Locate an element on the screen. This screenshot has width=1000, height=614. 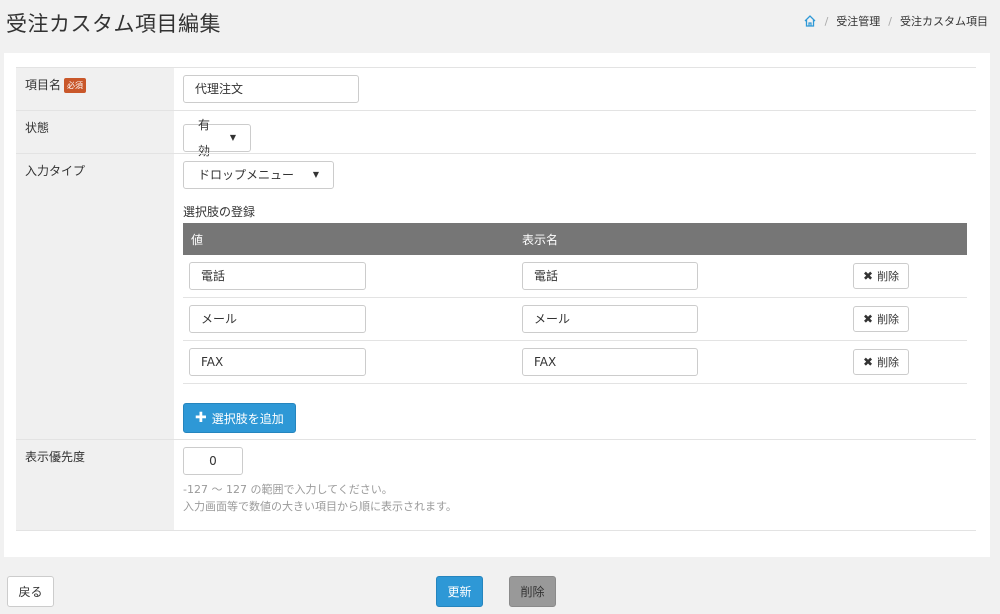
label-cell: 項目名 必須 is located at coordinates (95, 89).